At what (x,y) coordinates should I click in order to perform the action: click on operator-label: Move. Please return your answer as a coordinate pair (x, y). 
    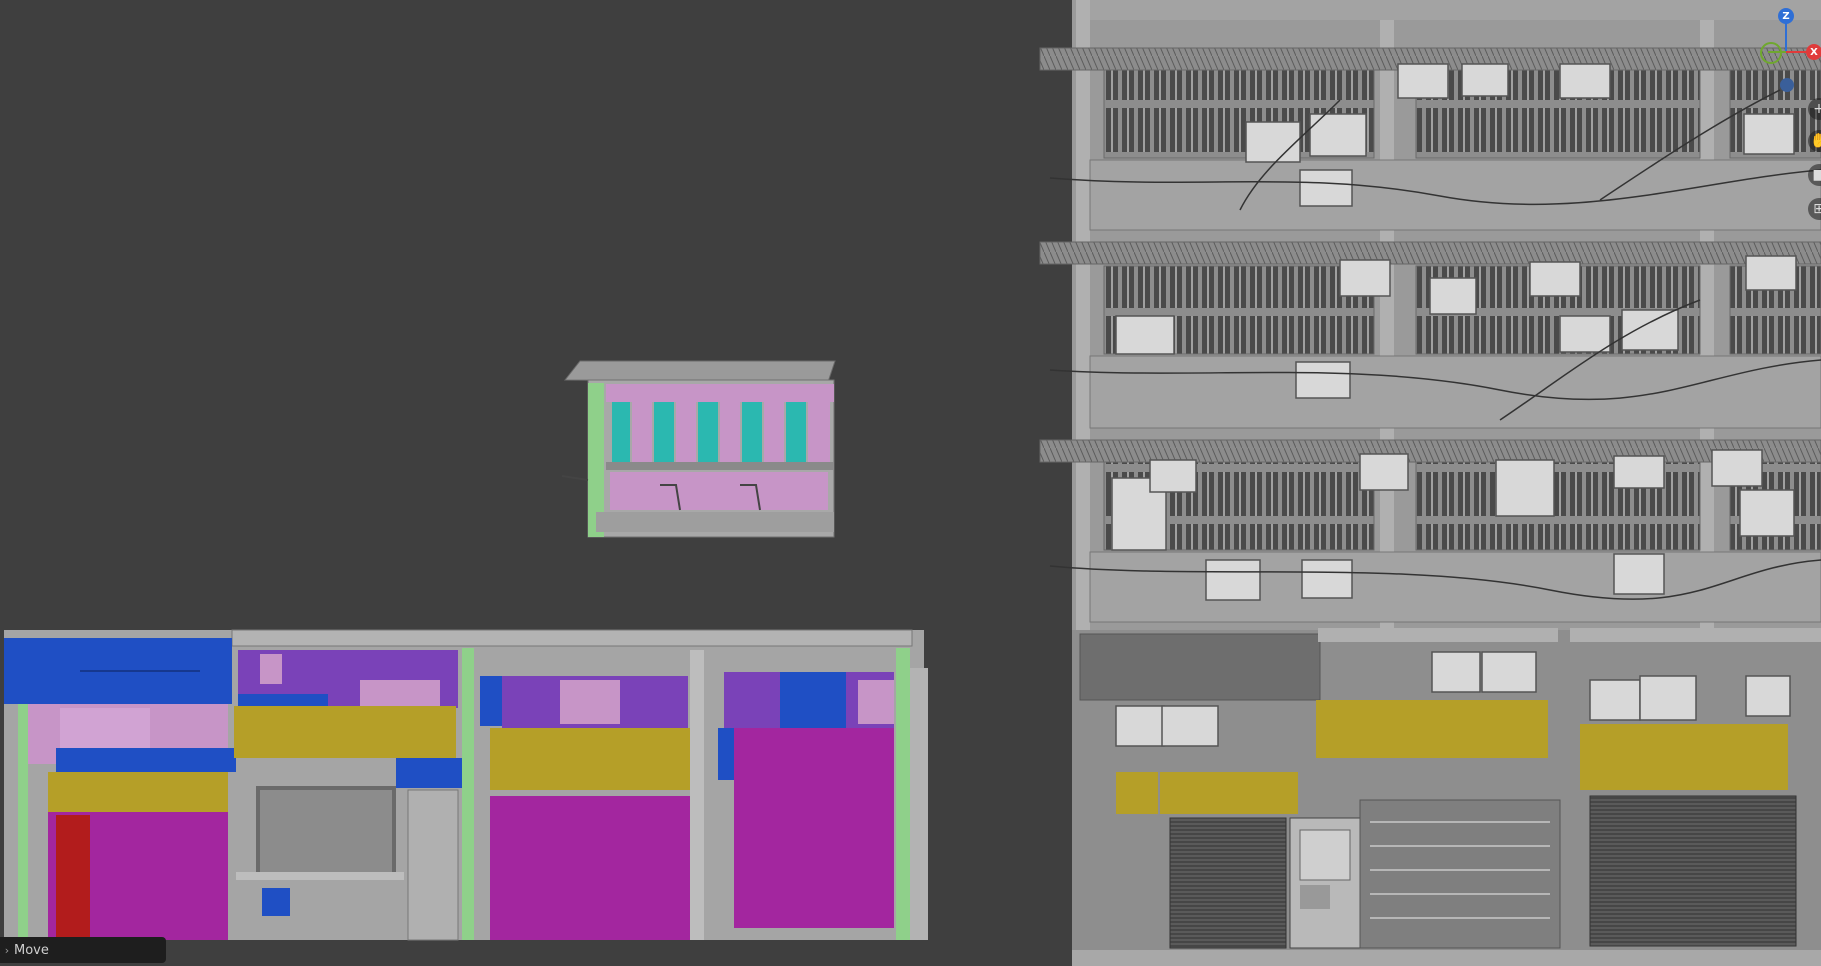
    Looking at the image, I should click on (31, 950).